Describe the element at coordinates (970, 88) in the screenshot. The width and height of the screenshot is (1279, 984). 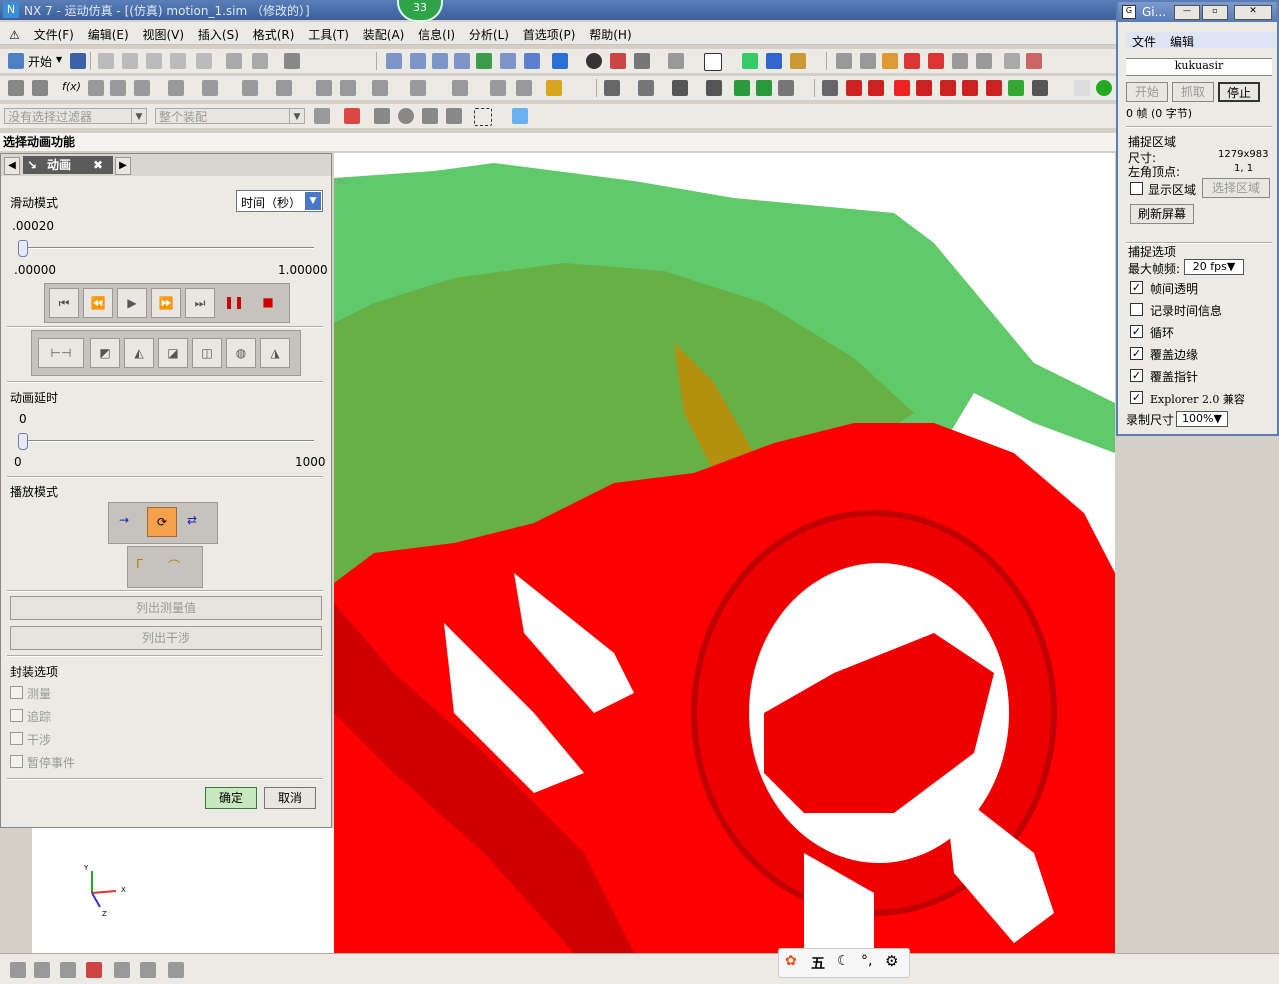
I see `anim-pause-icon` at that location.